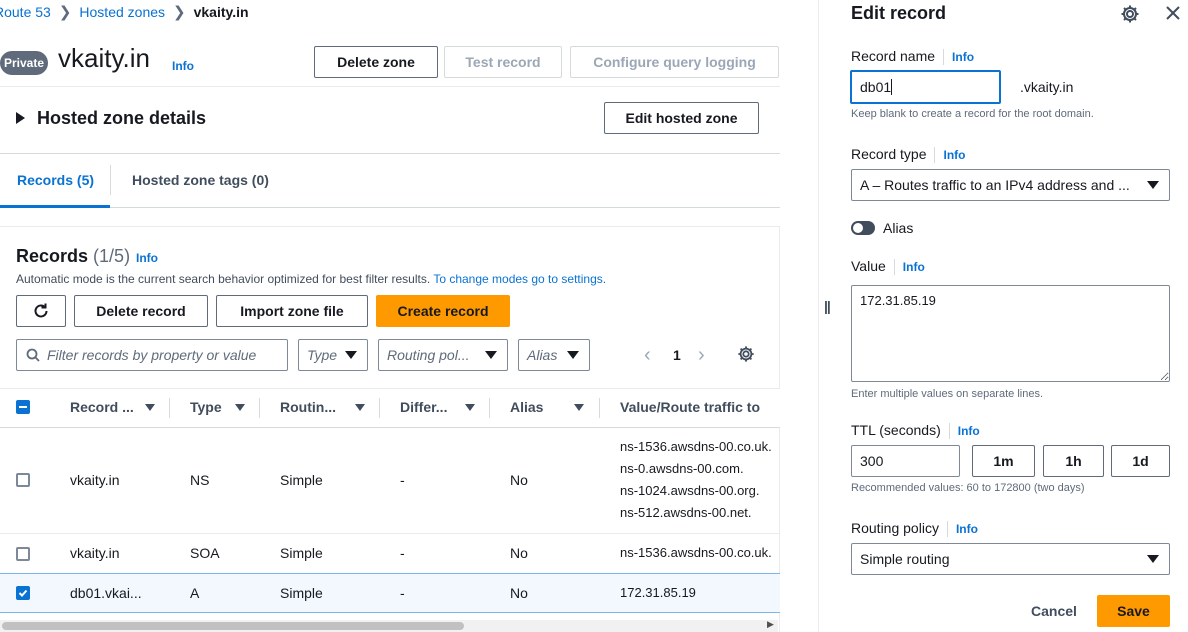  Describe the element at coordinates (206, 407) in the screenshot. I see `column-type: Type` at that location.